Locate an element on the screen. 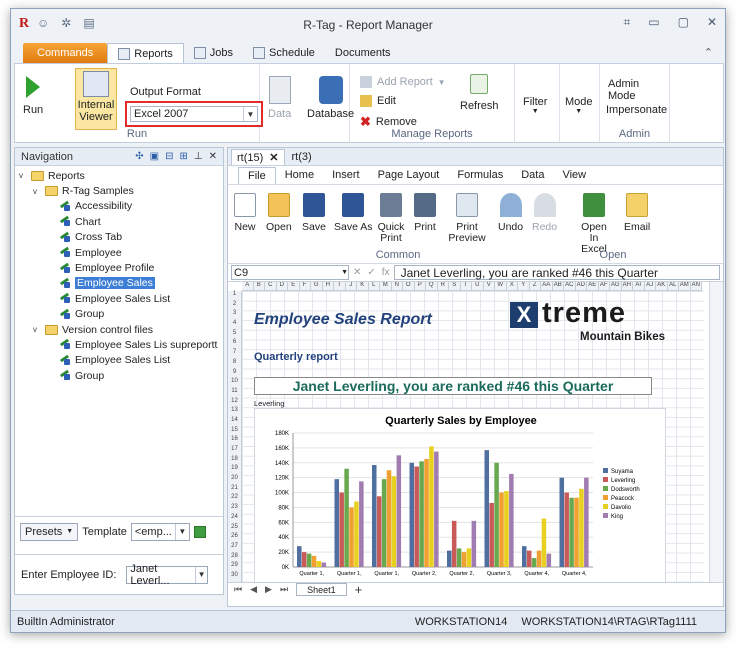 This screenshot has height=655, width=741. tab-schedule: Schedule is located at coordinates (284, 53).